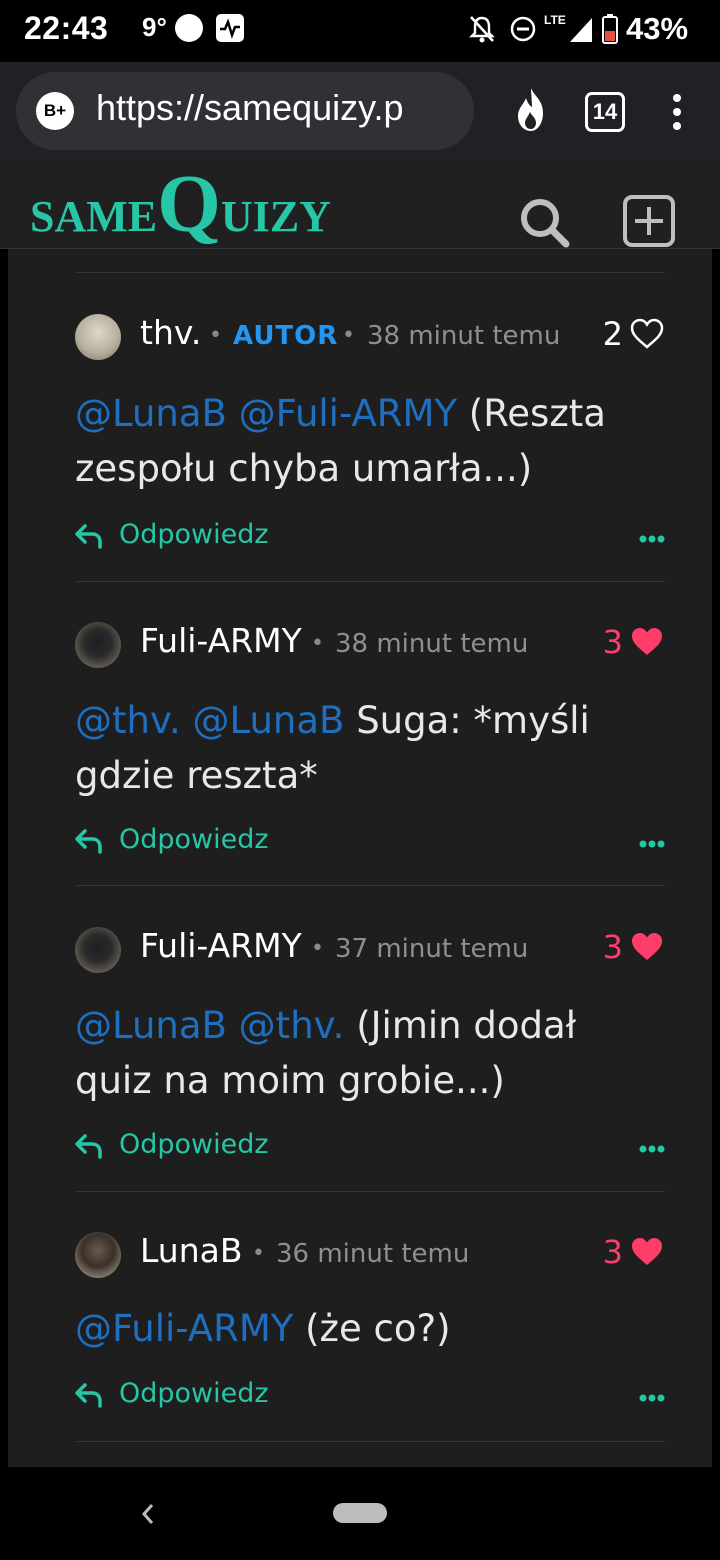 The image size is (720, 1560). What do you see at coordinates (360, 206) in the screenshot?
I see `site-header: SAMEQUIZY` at bounding box center [360, 206].